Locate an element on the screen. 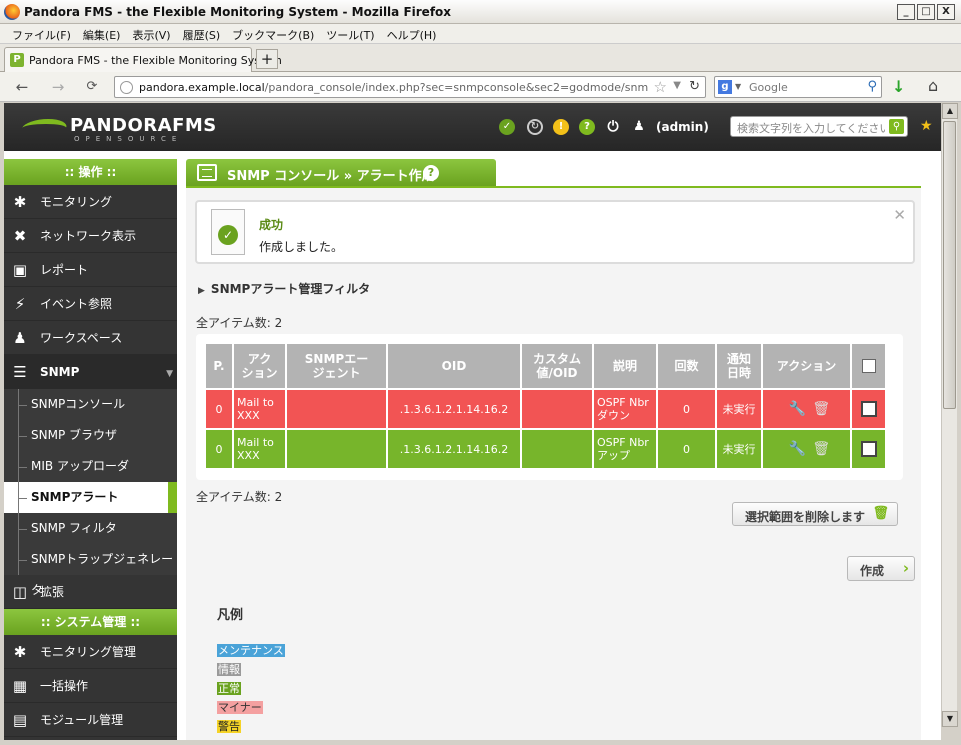 The image size is (961, 745). sidebar-item-label: イベント参照 is located at coordinates (76, 304).